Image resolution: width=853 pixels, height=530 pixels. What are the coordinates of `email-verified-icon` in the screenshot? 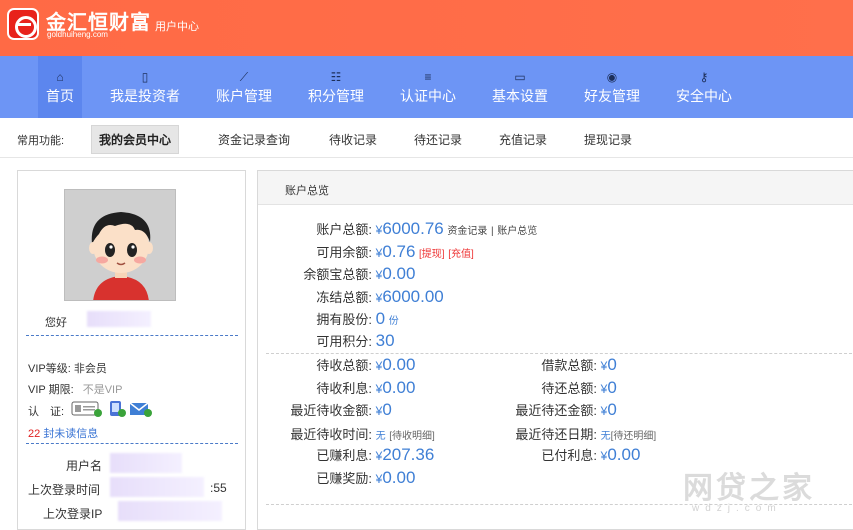 It's located at (141, 409).